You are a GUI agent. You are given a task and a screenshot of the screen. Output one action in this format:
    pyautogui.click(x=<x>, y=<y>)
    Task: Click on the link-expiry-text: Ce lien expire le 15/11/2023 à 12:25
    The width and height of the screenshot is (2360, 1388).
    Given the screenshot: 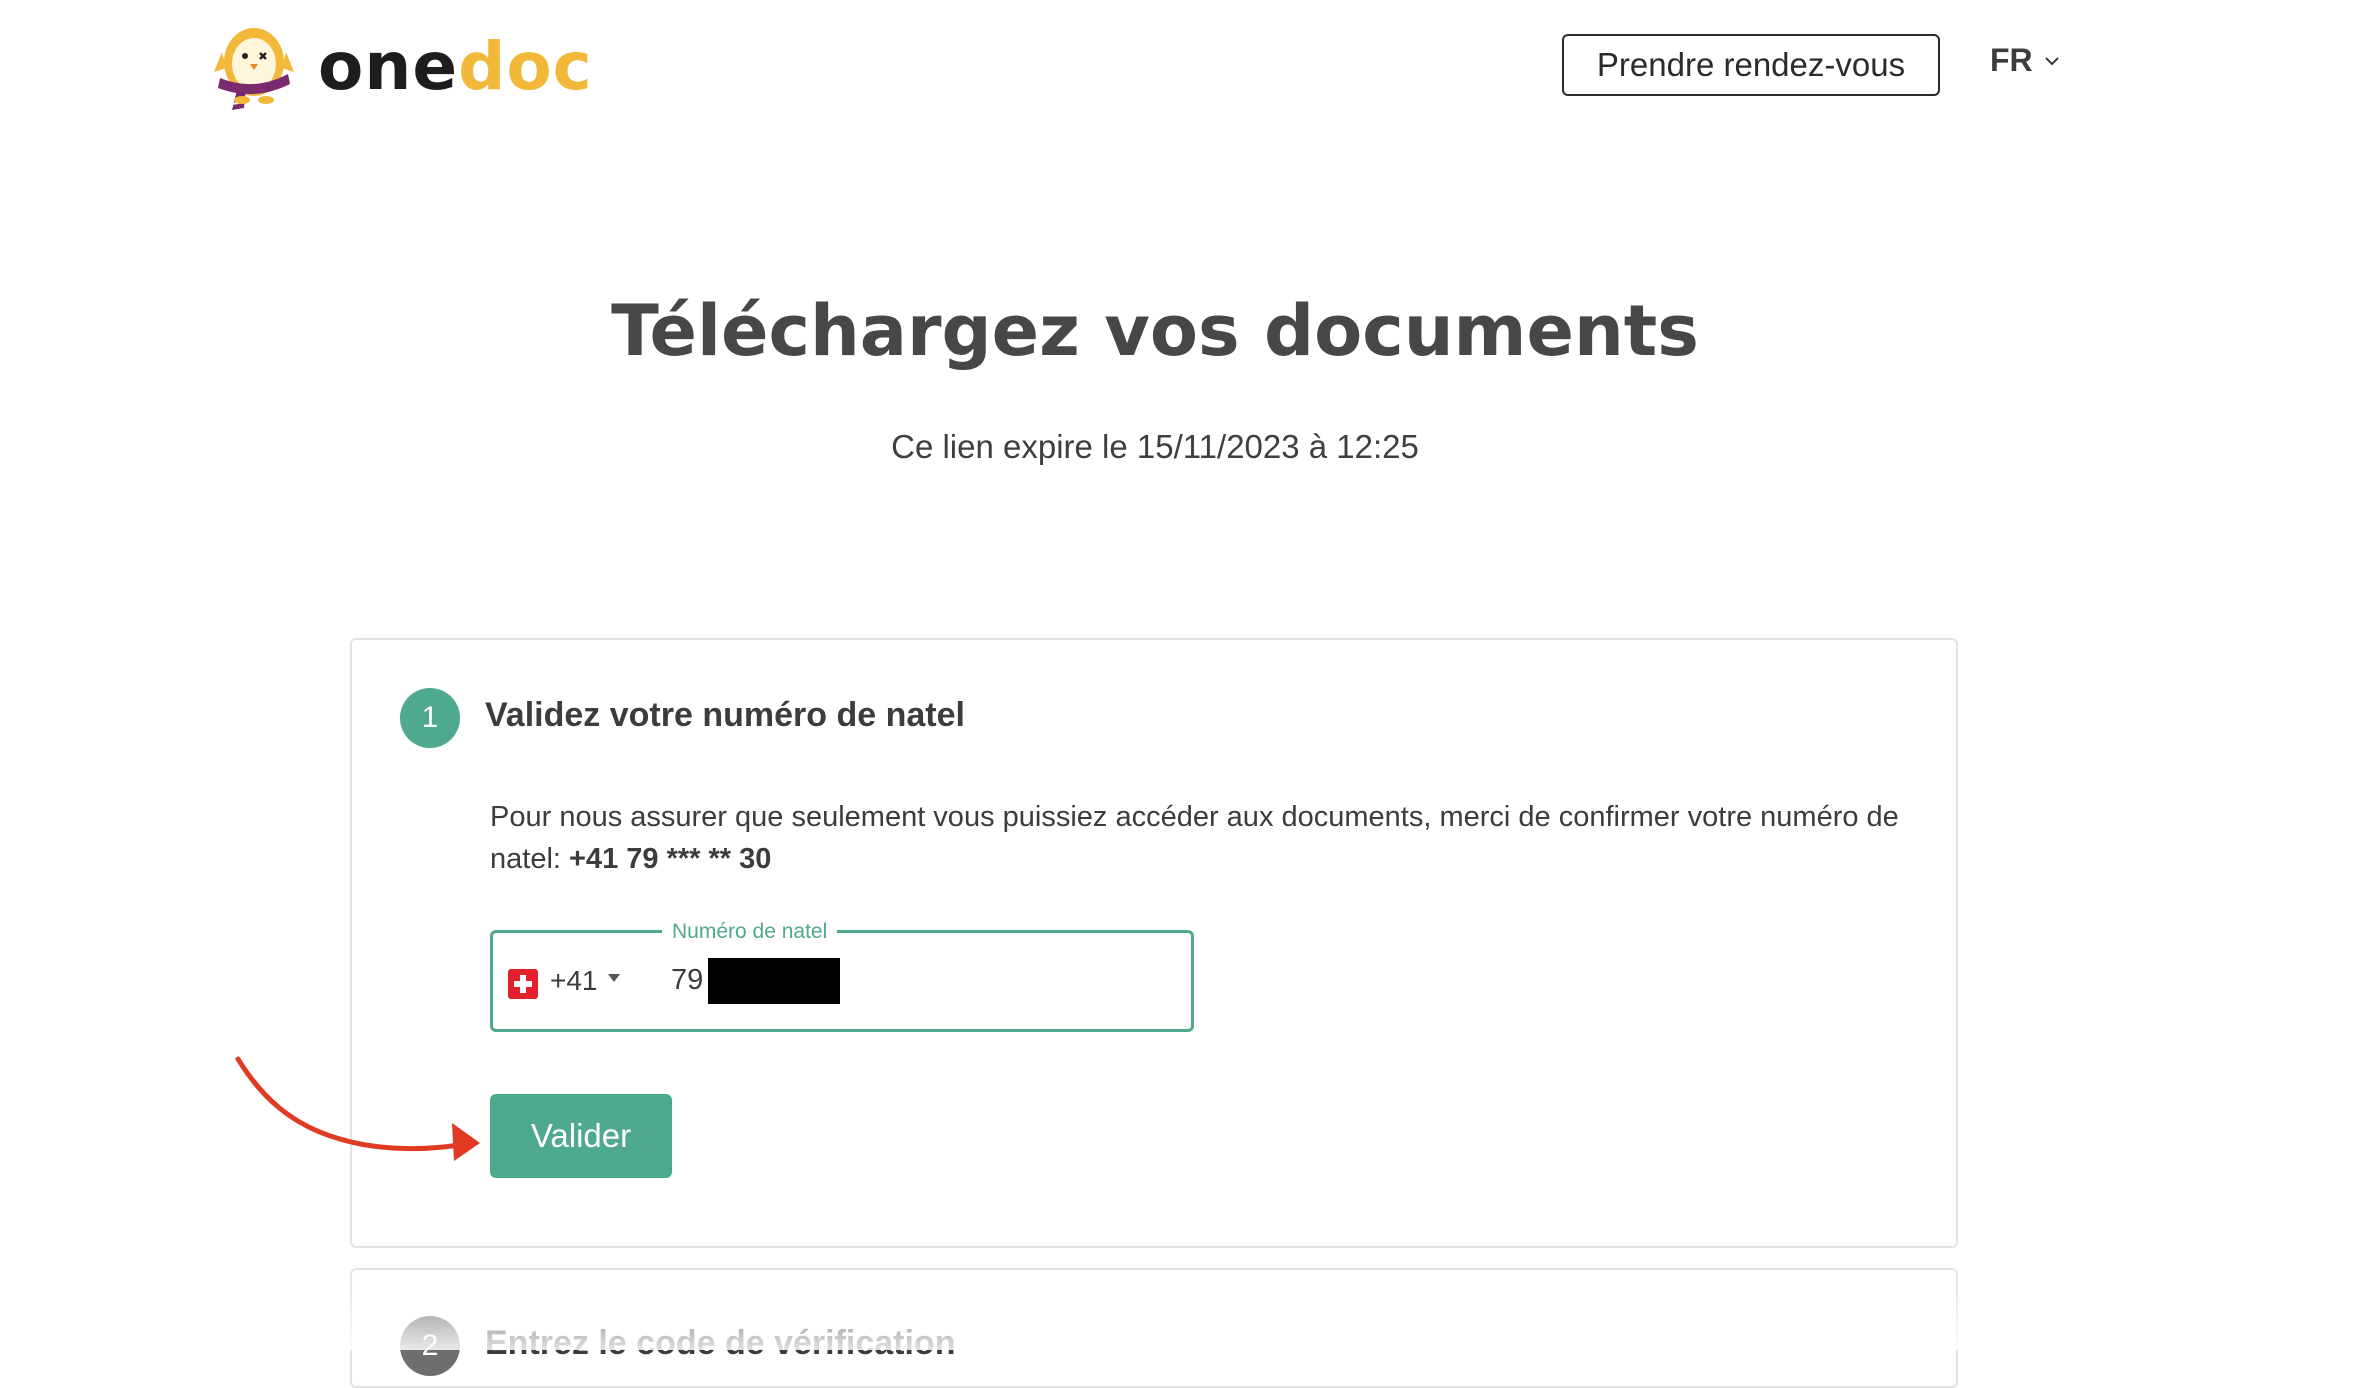 What is the action you would take?
    pyautogui.click(x=1155, y=446)
    